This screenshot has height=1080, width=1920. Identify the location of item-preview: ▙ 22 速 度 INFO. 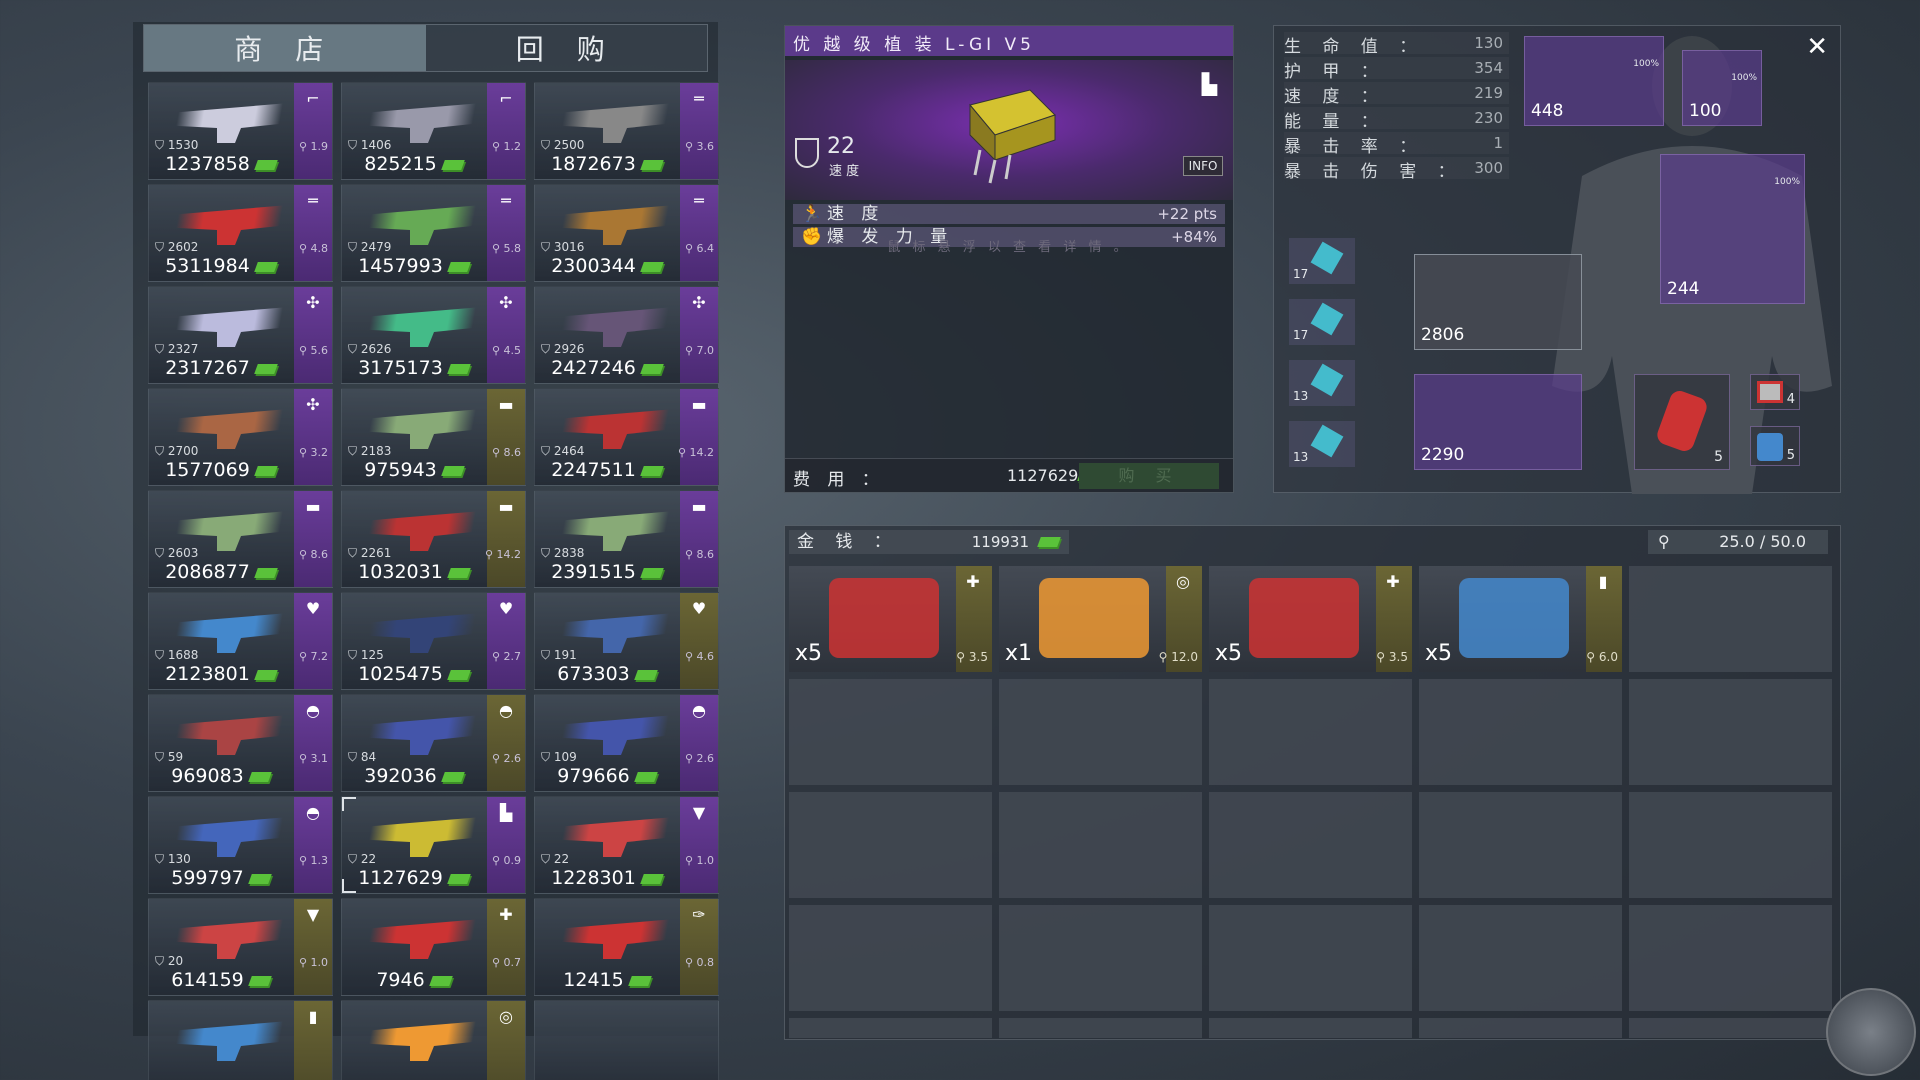
(1009, 130).